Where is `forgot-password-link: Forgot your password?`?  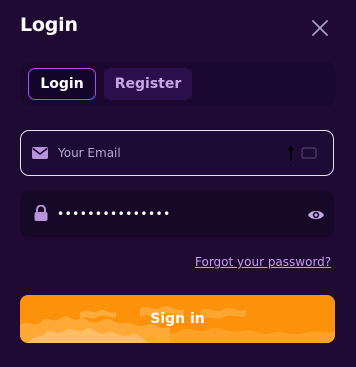 forgot-password-link: Forgot your password? is located at coordinates (263, 262).